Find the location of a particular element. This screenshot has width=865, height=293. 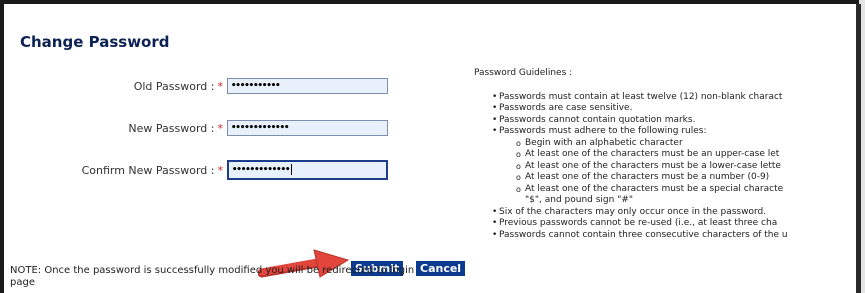

confirm-password-value: ••••••••••••• is located at coordinates (261, 170).